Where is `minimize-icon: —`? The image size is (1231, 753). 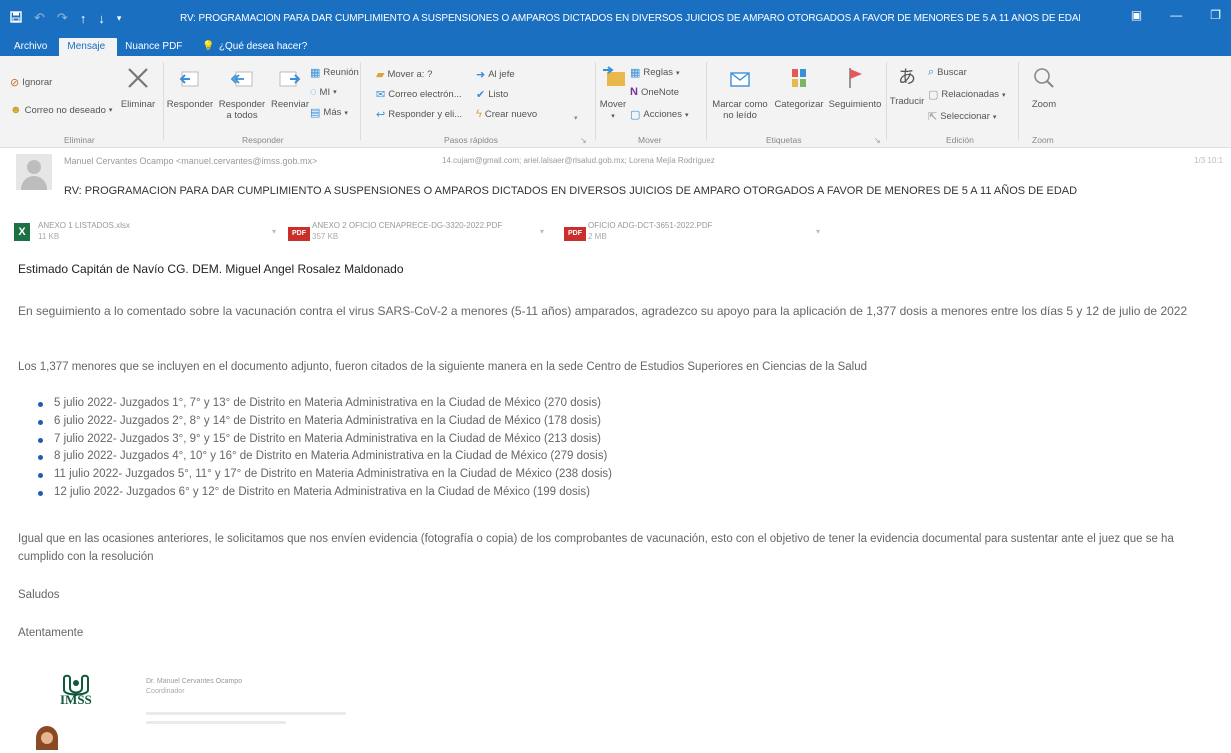
minimize-icon: — is located at coordinates (1176, 15).